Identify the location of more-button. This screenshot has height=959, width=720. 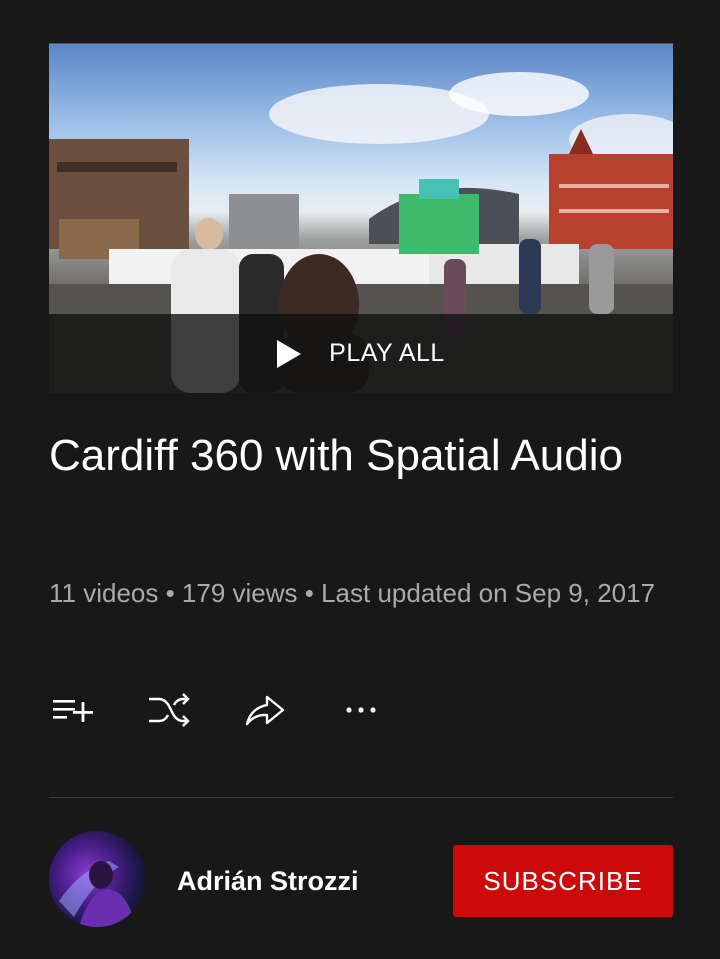
(361, 710).